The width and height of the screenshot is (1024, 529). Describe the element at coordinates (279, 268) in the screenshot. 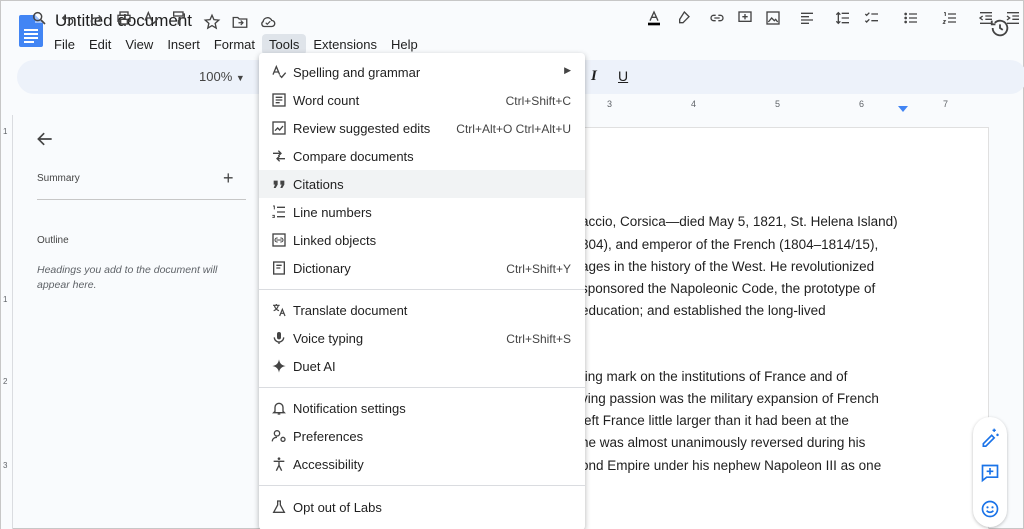

I see `dictionary-icon` at that location.